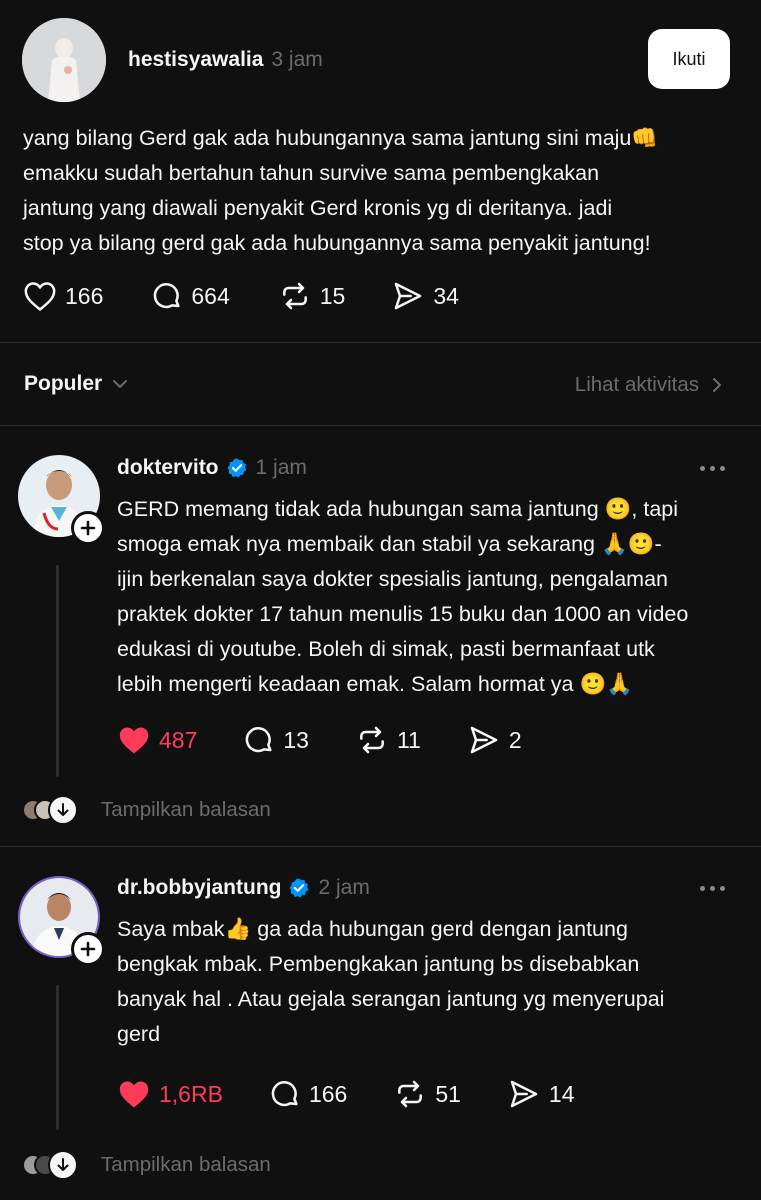 The image size is (761, 1200). I want to click on like-count: 166, so click(84, 295).